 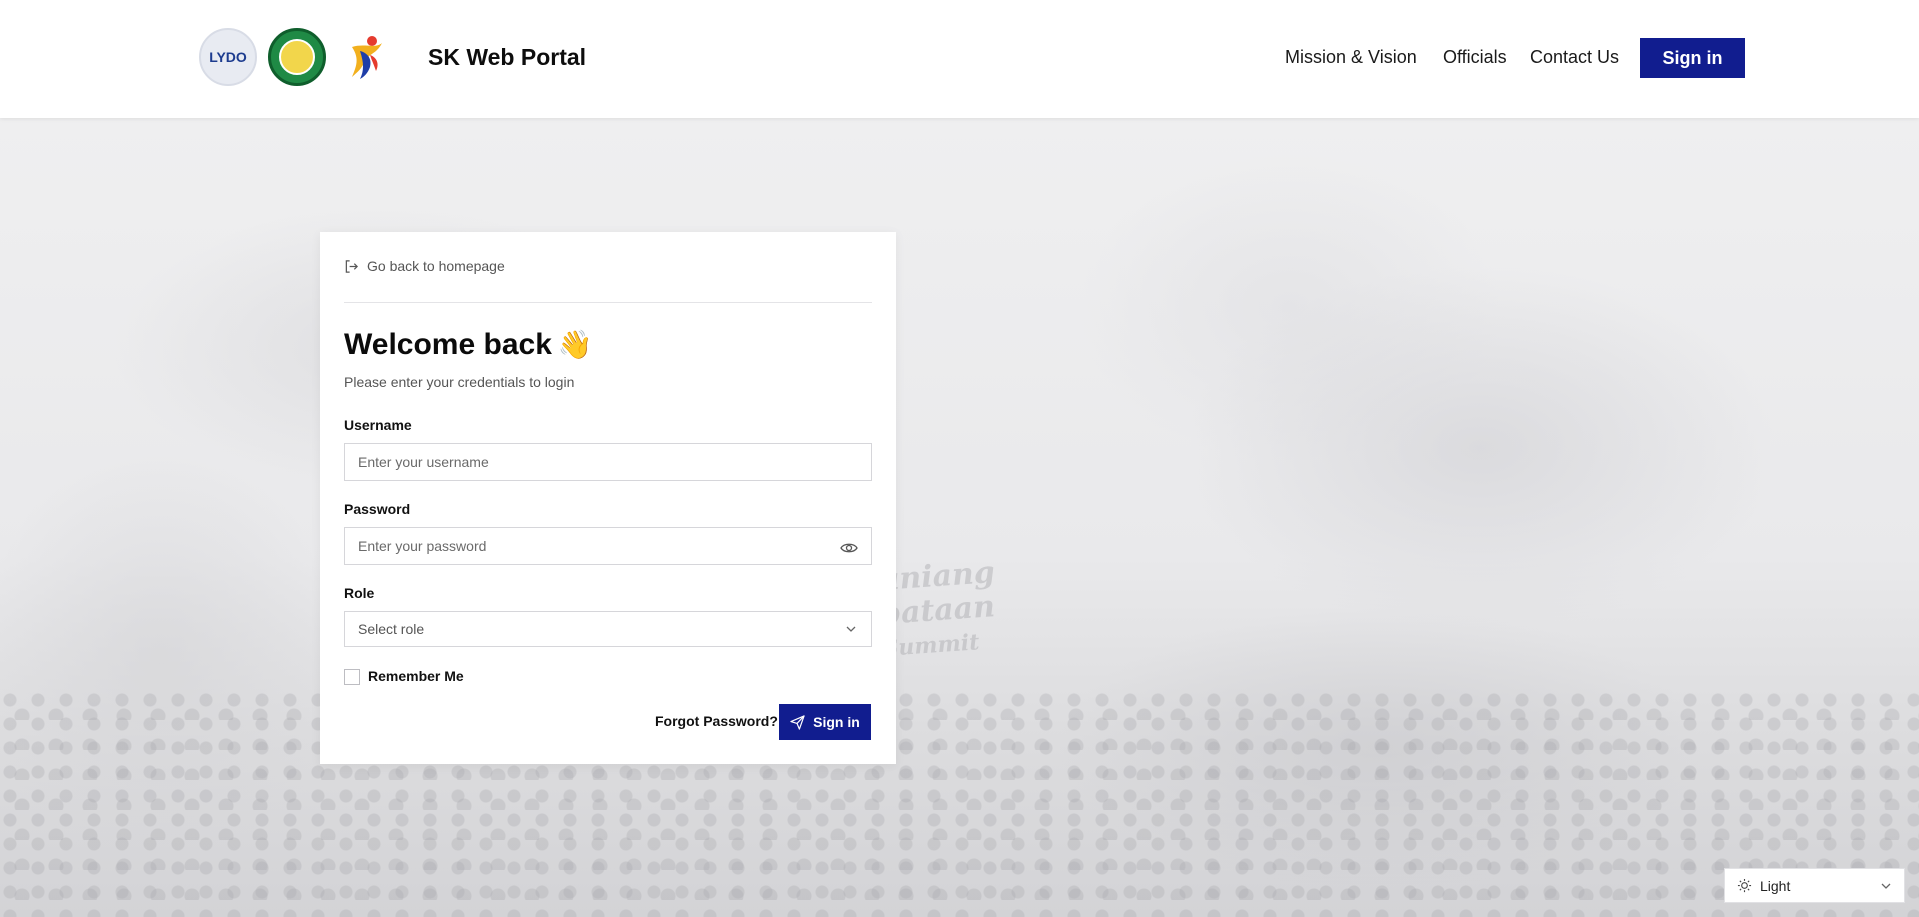 I want to click on role-label: Role, so click(x=359, y=593).